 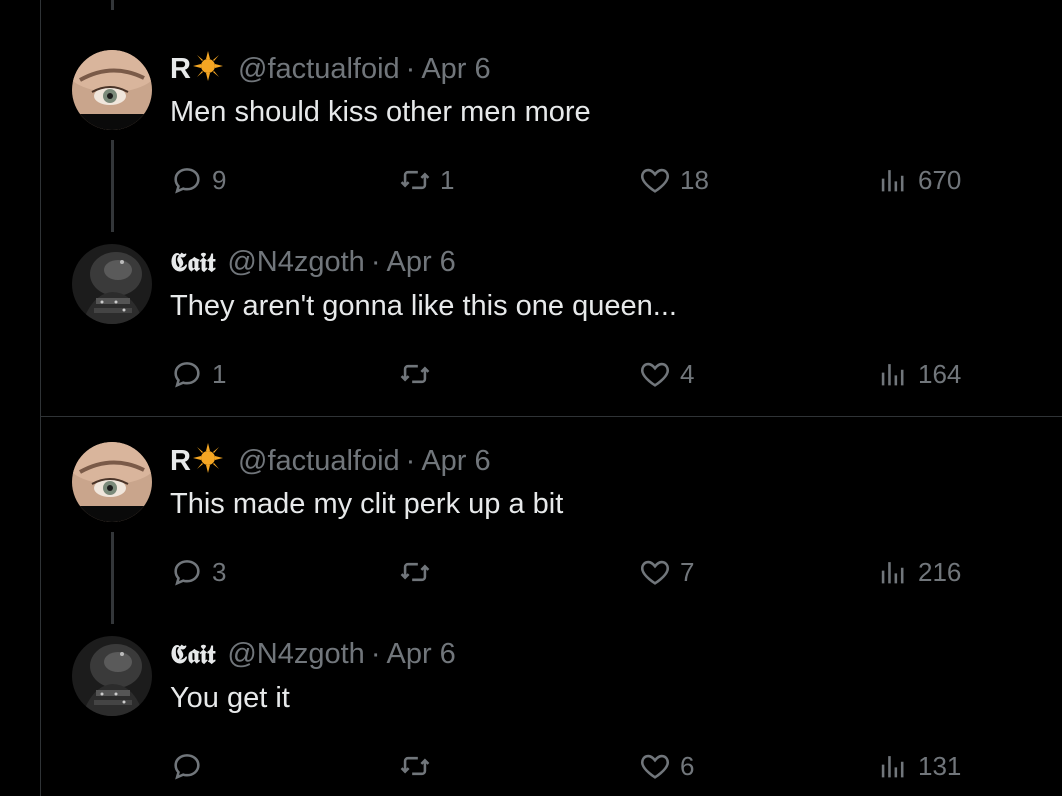 What do you see at coordinates (940, 179) in the screenshot?
I see `view-count: 670` at bounding box center [940, 179].